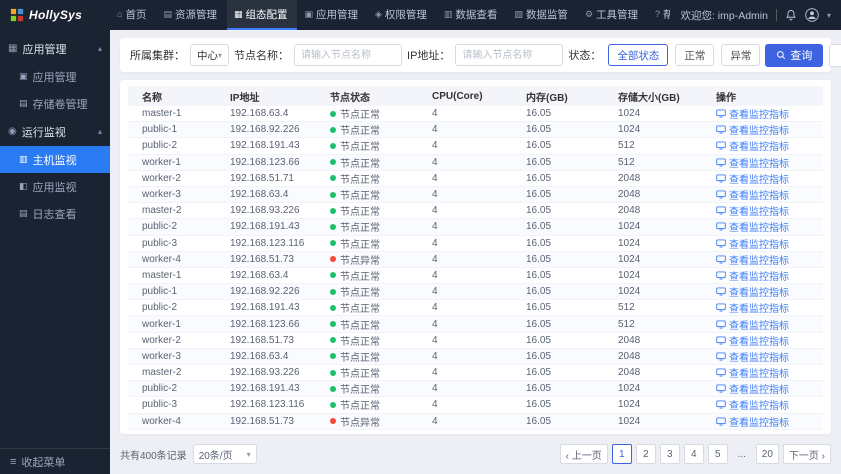  Describe the element at coordinates (55, 76) in the screenshot. I see `sidebar-item: ▣ 应用管理` at that location.